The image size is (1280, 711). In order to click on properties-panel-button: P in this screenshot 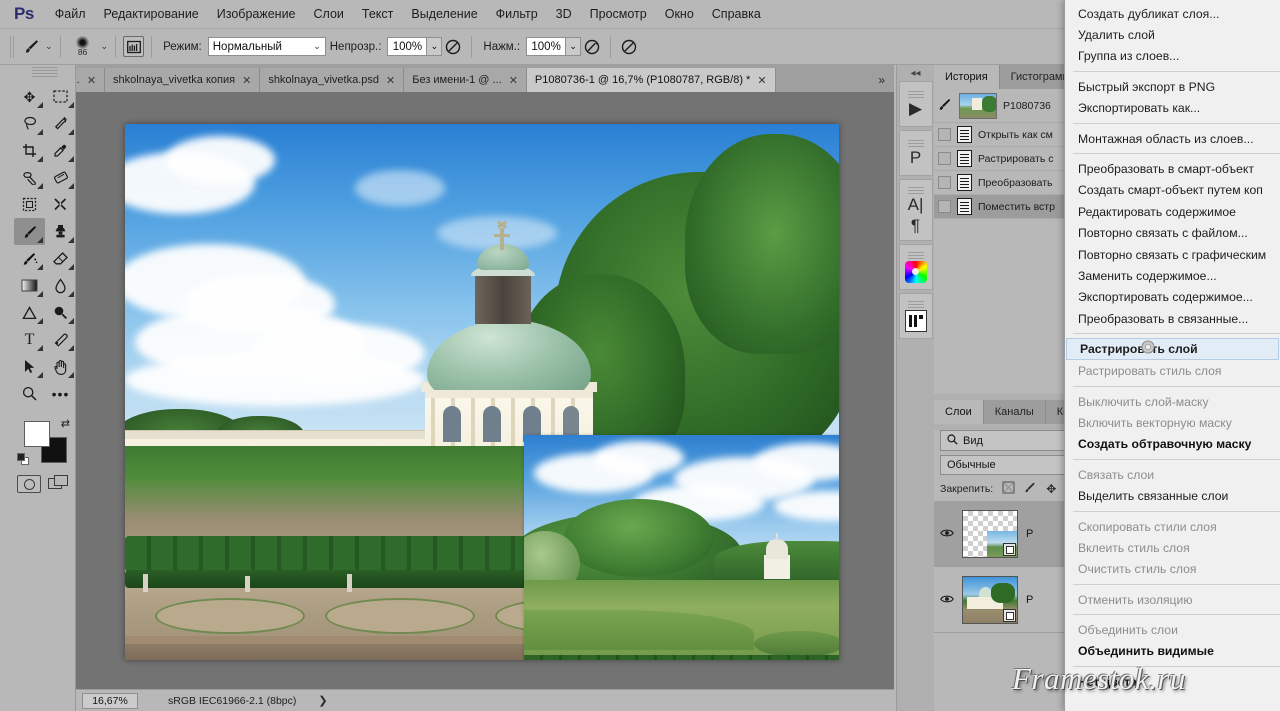, I will do `click(915, 153)`.